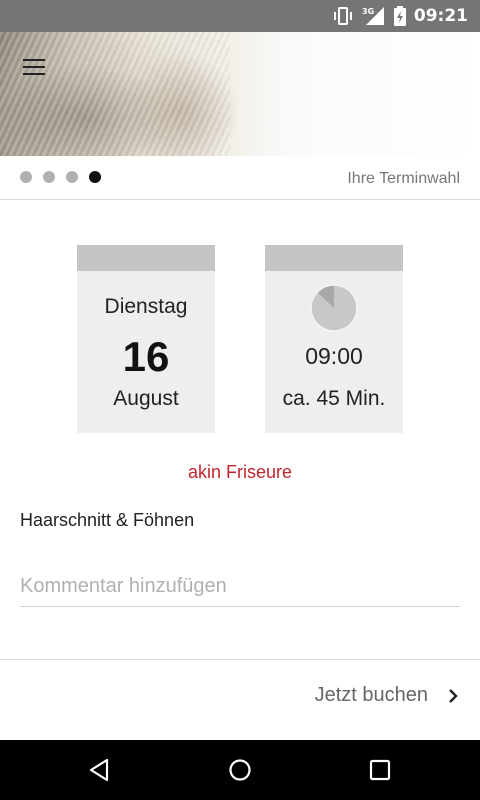  I want to click on chevron-right-icon, so click(453, 696).